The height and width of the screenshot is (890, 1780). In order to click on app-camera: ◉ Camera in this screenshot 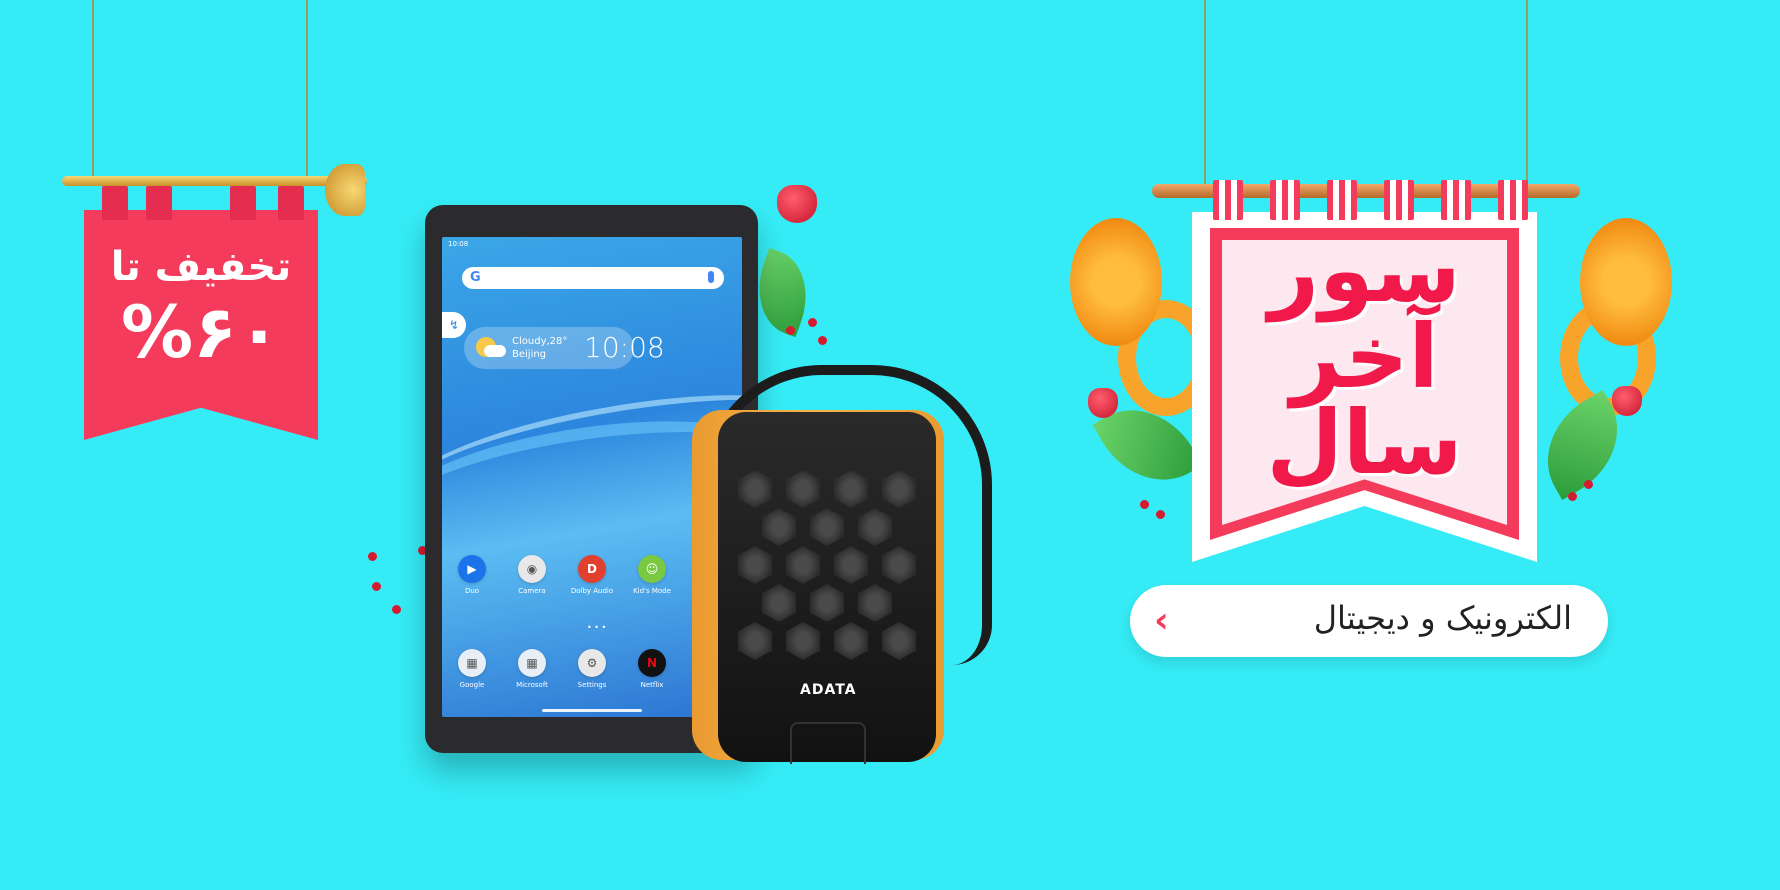, I will do `click(532, 575)`.